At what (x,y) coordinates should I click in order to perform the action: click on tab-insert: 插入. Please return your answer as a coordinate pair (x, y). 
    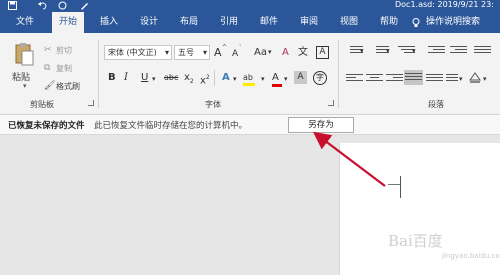
    Looking at the image, I should click on (109, 22).